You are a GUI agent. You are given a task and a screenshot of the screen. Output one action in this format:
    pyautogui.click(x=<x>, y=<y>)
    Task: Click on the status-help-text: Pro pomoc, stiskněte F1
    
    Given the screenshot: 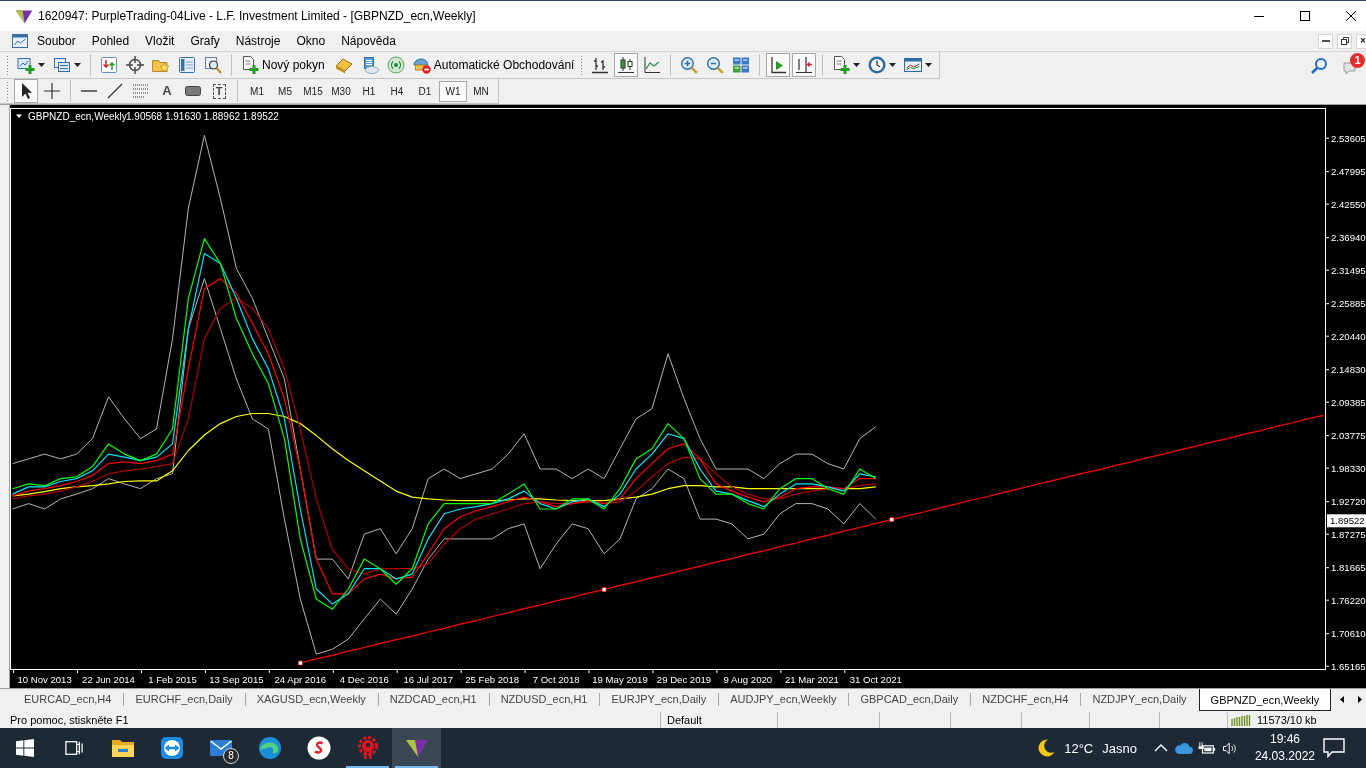 What is the action you would take?
    pyautogui.click(x=69, y=720)
    